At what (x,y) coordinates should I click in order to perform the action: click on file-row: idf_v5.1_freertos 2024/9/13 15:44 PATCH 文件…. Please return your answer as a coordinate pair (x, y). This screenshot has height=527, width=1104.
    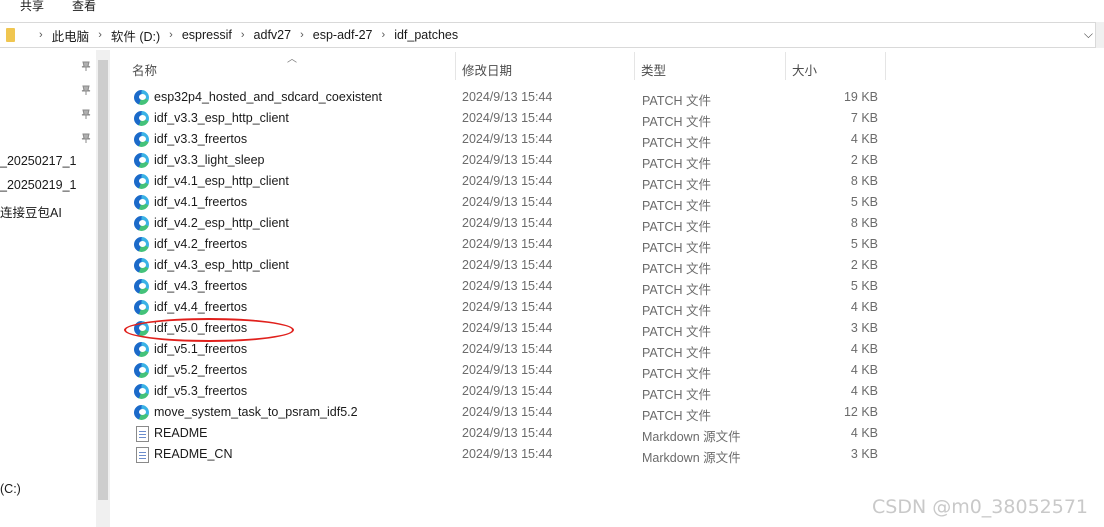
    Looking at the image, I should click on (505, 349).